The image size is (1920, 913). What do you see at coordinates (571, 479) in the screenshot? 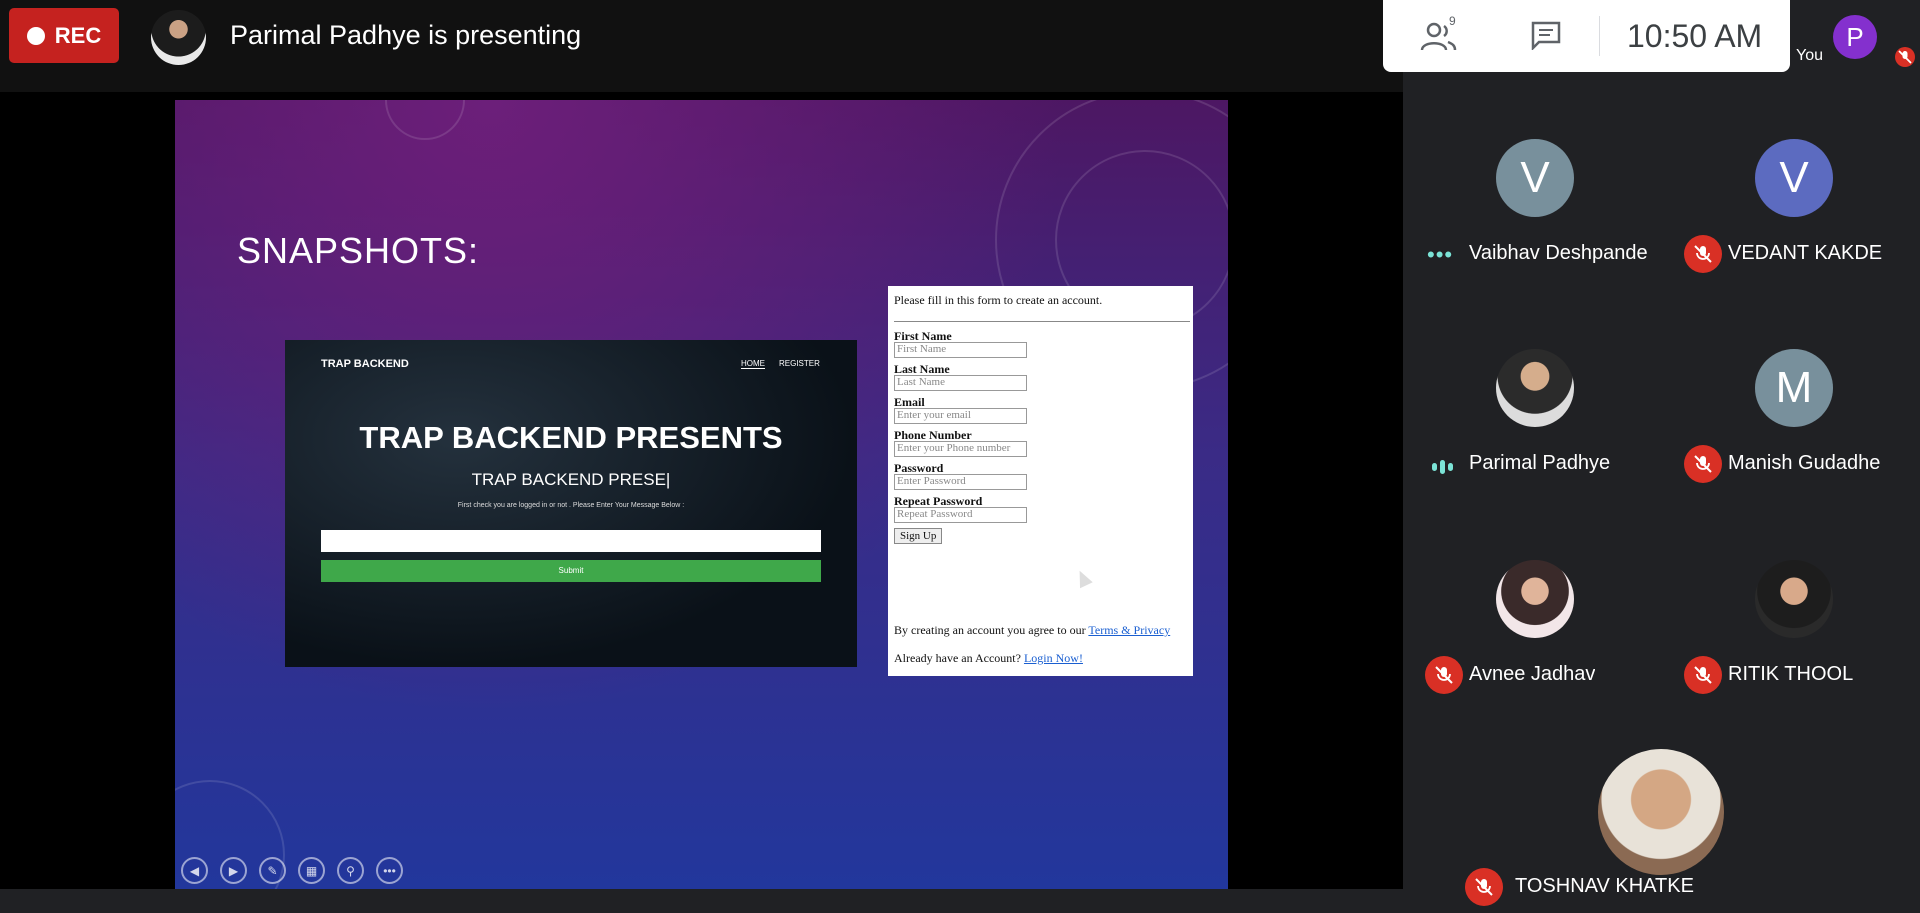
I see `shot1-subheading: TRAP BACKEND PRESE|` at bounding box center [571, 479].